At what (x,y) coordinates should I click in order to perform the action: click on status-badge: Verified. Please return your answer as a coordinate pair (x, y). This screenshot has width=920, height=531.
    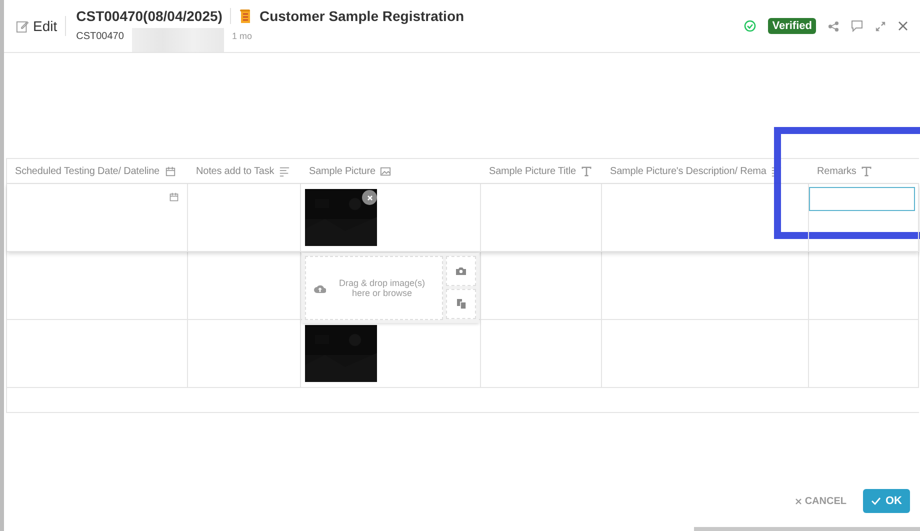
    Looking at the image, I should click on (792, 26).